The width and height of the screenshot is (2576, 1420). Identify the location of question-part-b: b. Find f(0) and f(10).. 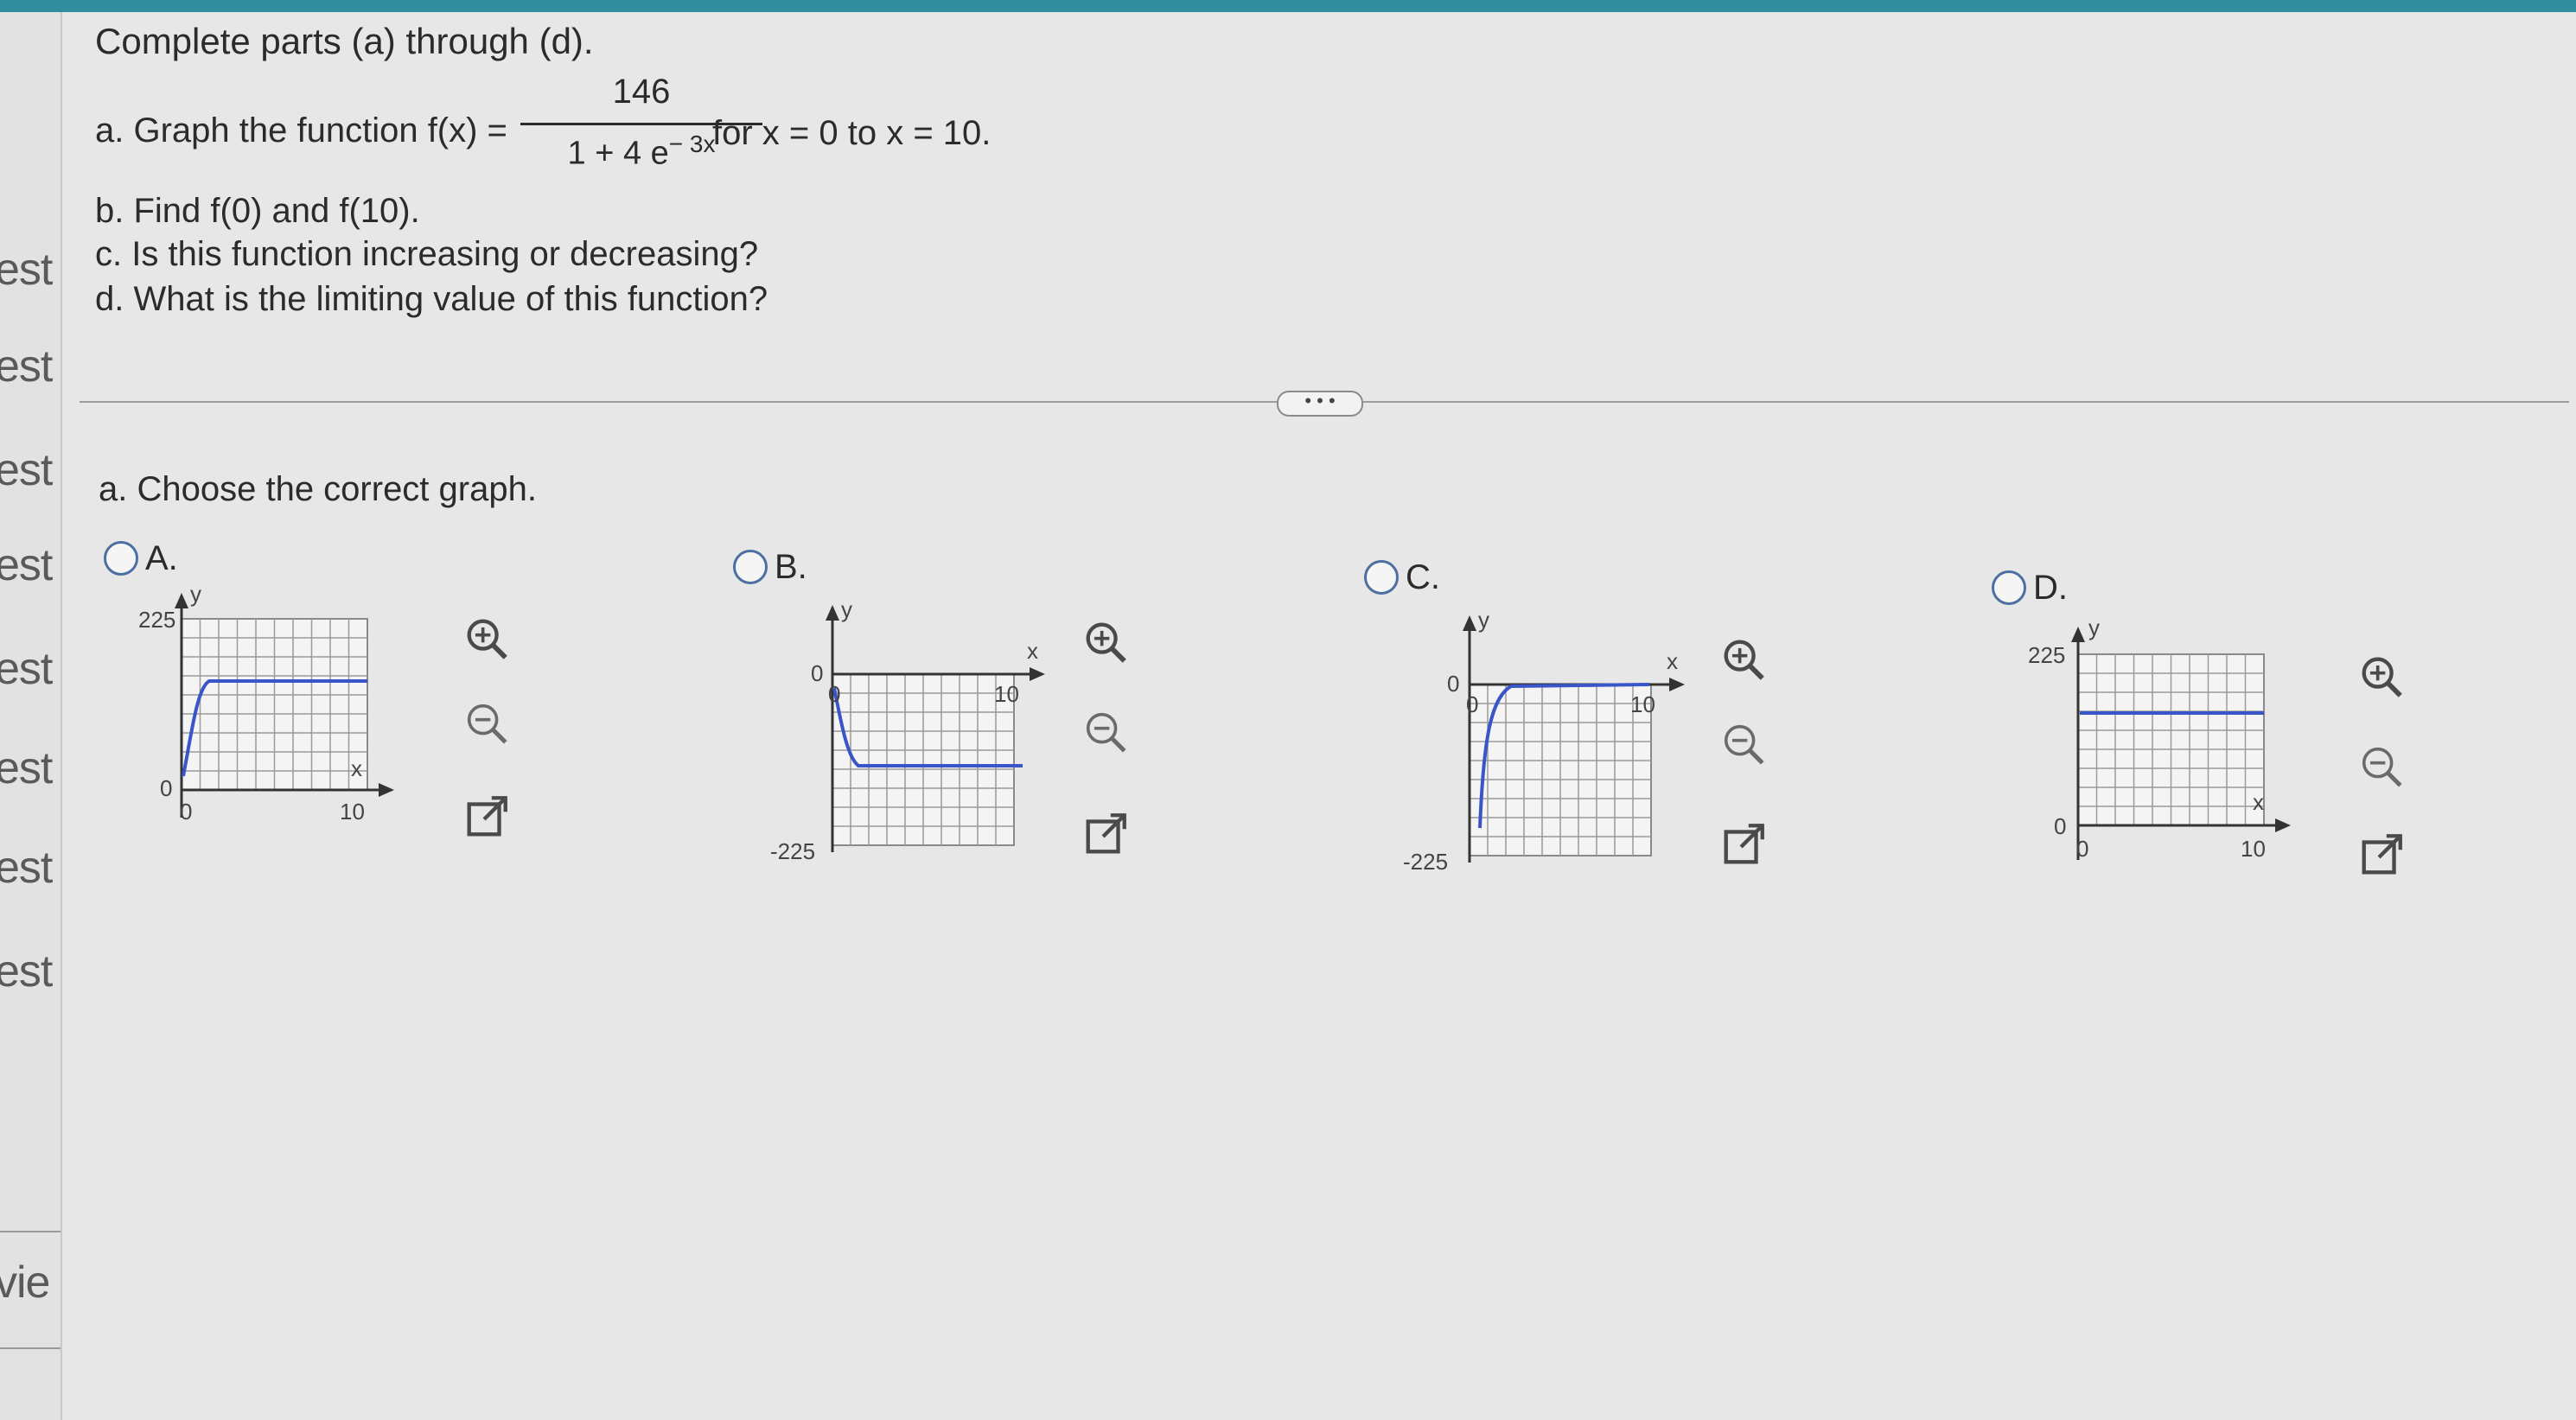
(257, 211).